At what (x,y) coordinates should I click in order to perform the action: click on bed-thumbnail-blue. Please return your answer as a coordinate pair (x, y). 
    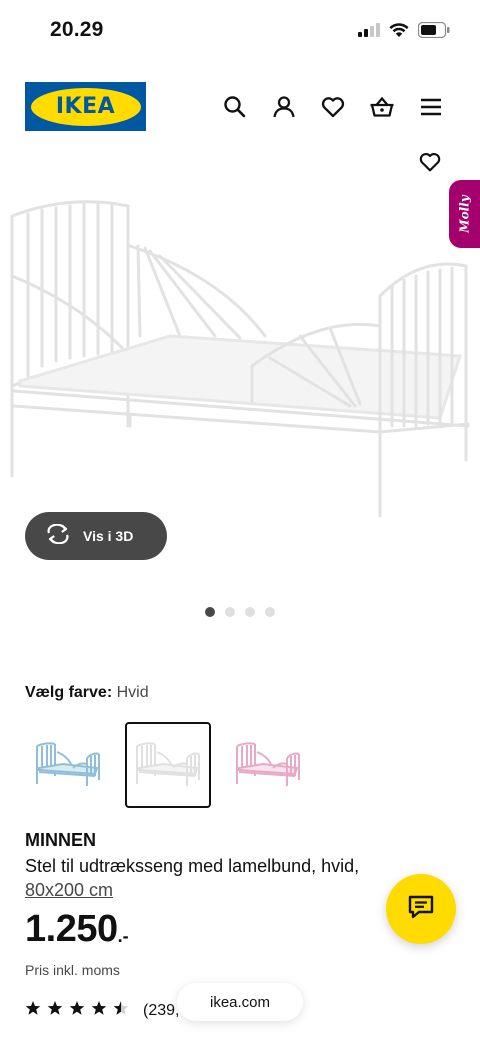
    Looking at the image, I should click on (68, 764).